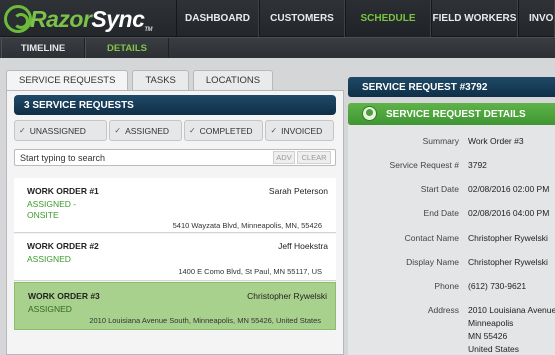 Image resolution: width=555 pixels, height=355 pixels. Describe the element at coordinates (64, 296) in the screenshot. I see `work-order-title: WORK ORDER #3` at that location.